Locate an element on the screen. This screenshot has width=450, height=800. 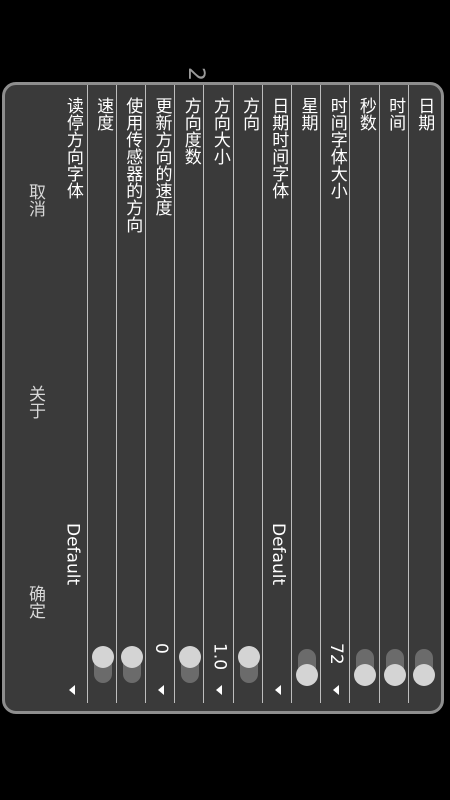
settings-row-label: 时间字体大小 is located at coordinates (336, 148).